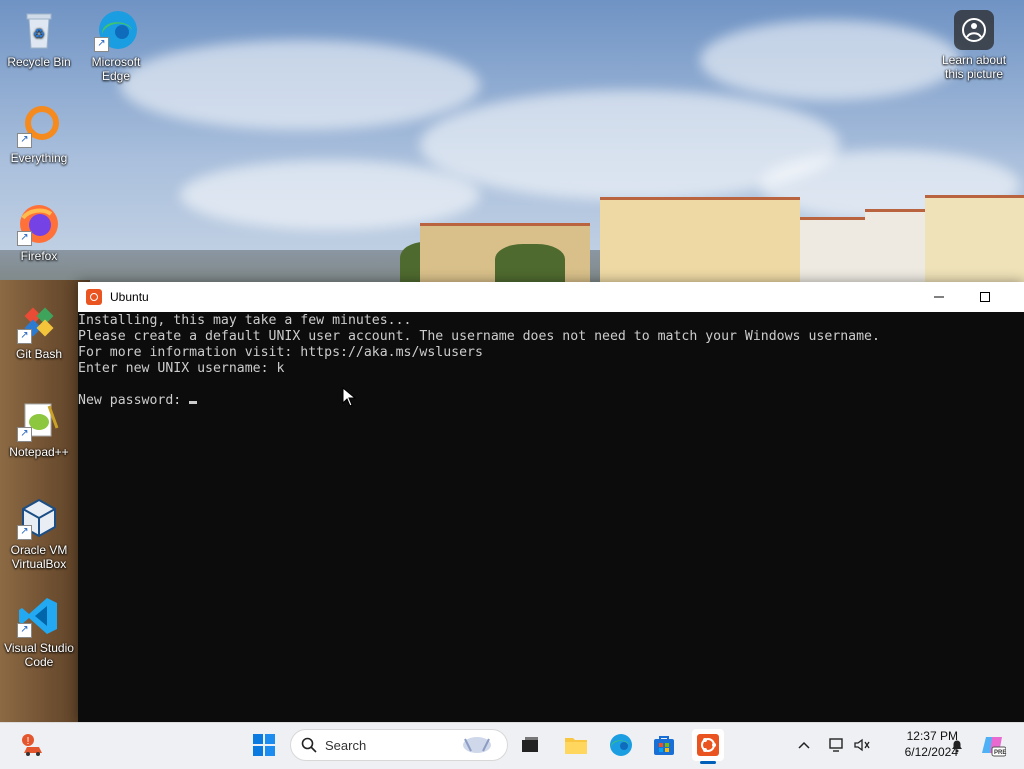 The width and height of the screenshot is (1024, 769). I want to click on notification-bell-icon, so click(957, 745).